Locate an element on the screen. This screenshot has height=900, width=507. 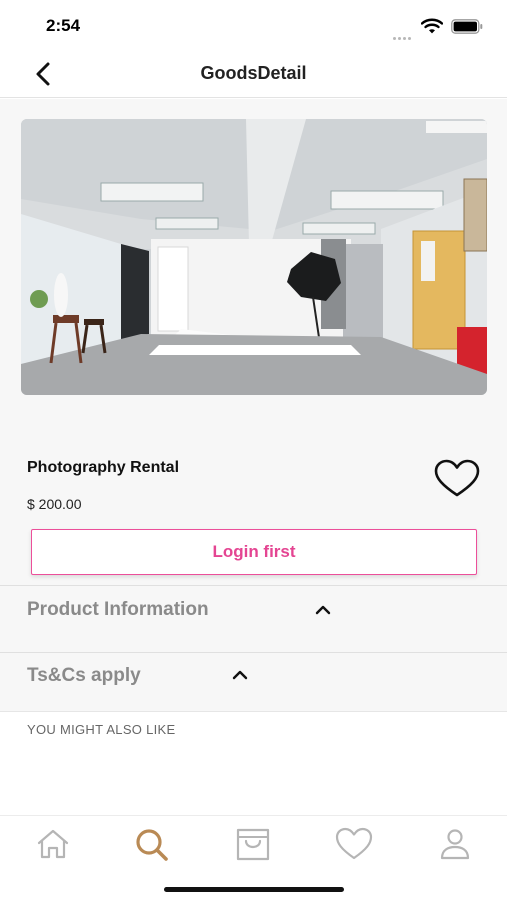
status-time: 2:54 is located at coordinates (63, 25).